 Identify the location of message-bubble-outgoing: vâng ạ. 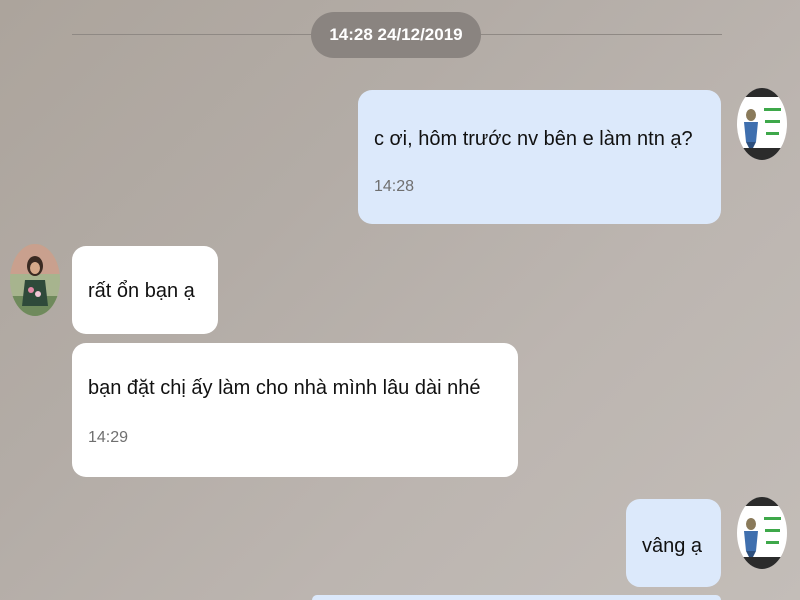
(673, 543).